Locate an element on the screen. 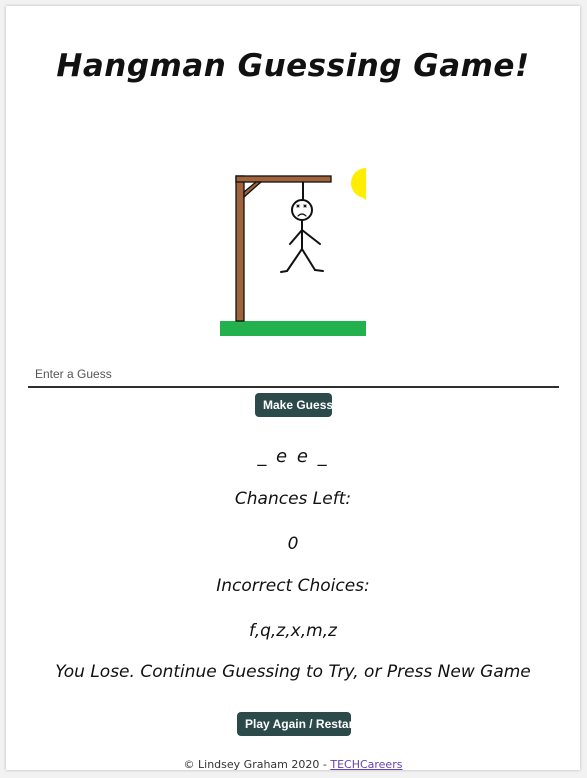 This screenshot has width=587, height=778. incorrect-choices-label: Incorrect Choices: is located at coordinates (293, 586).